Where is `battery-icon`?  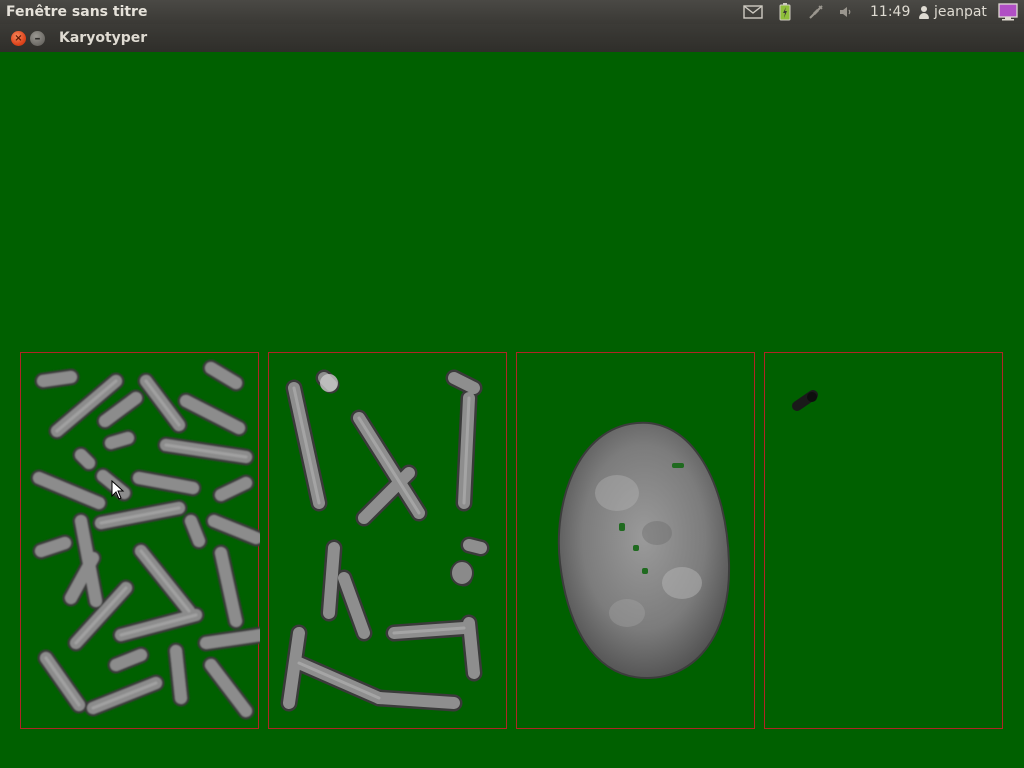 battery-icon is located at coordinates (785, 12).